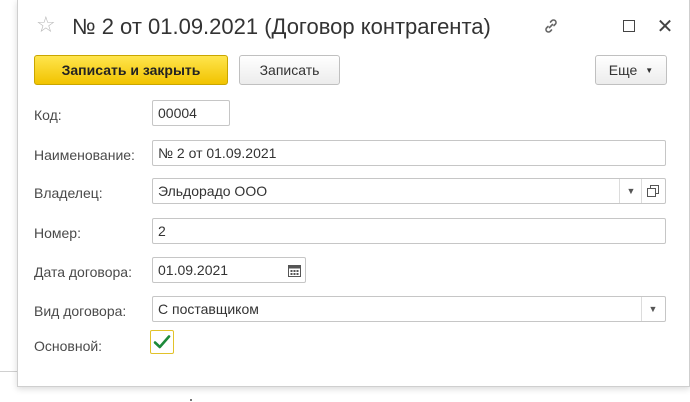 The width and height of the screenshot is (690, 402). I want to click on code-value: 00004, so click(177, 113).